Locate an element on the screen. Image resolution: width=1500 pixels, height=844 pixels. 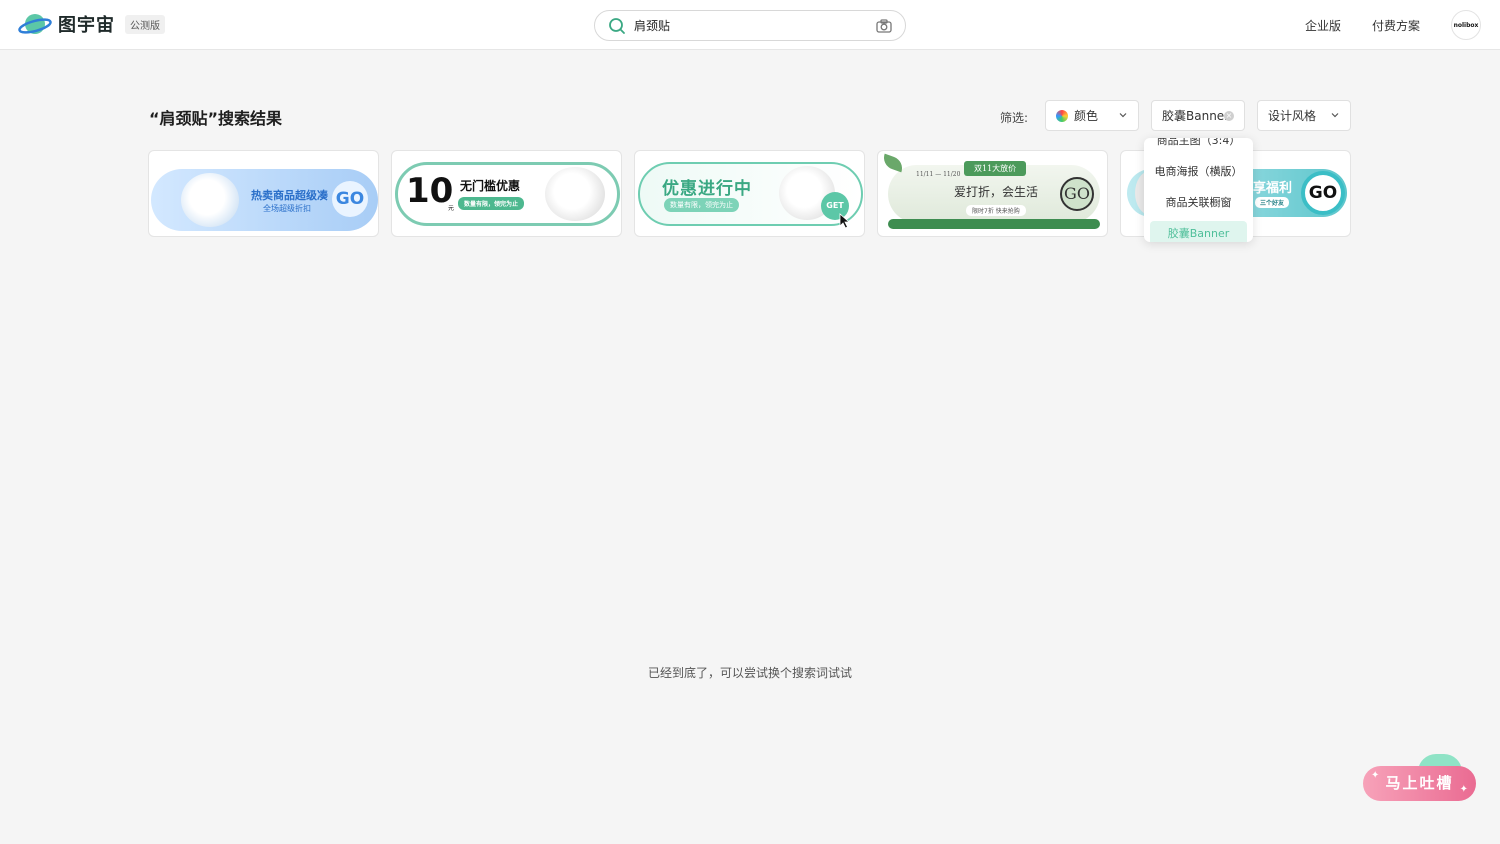
planet-logo-icon is located at coordinates (35, 24).